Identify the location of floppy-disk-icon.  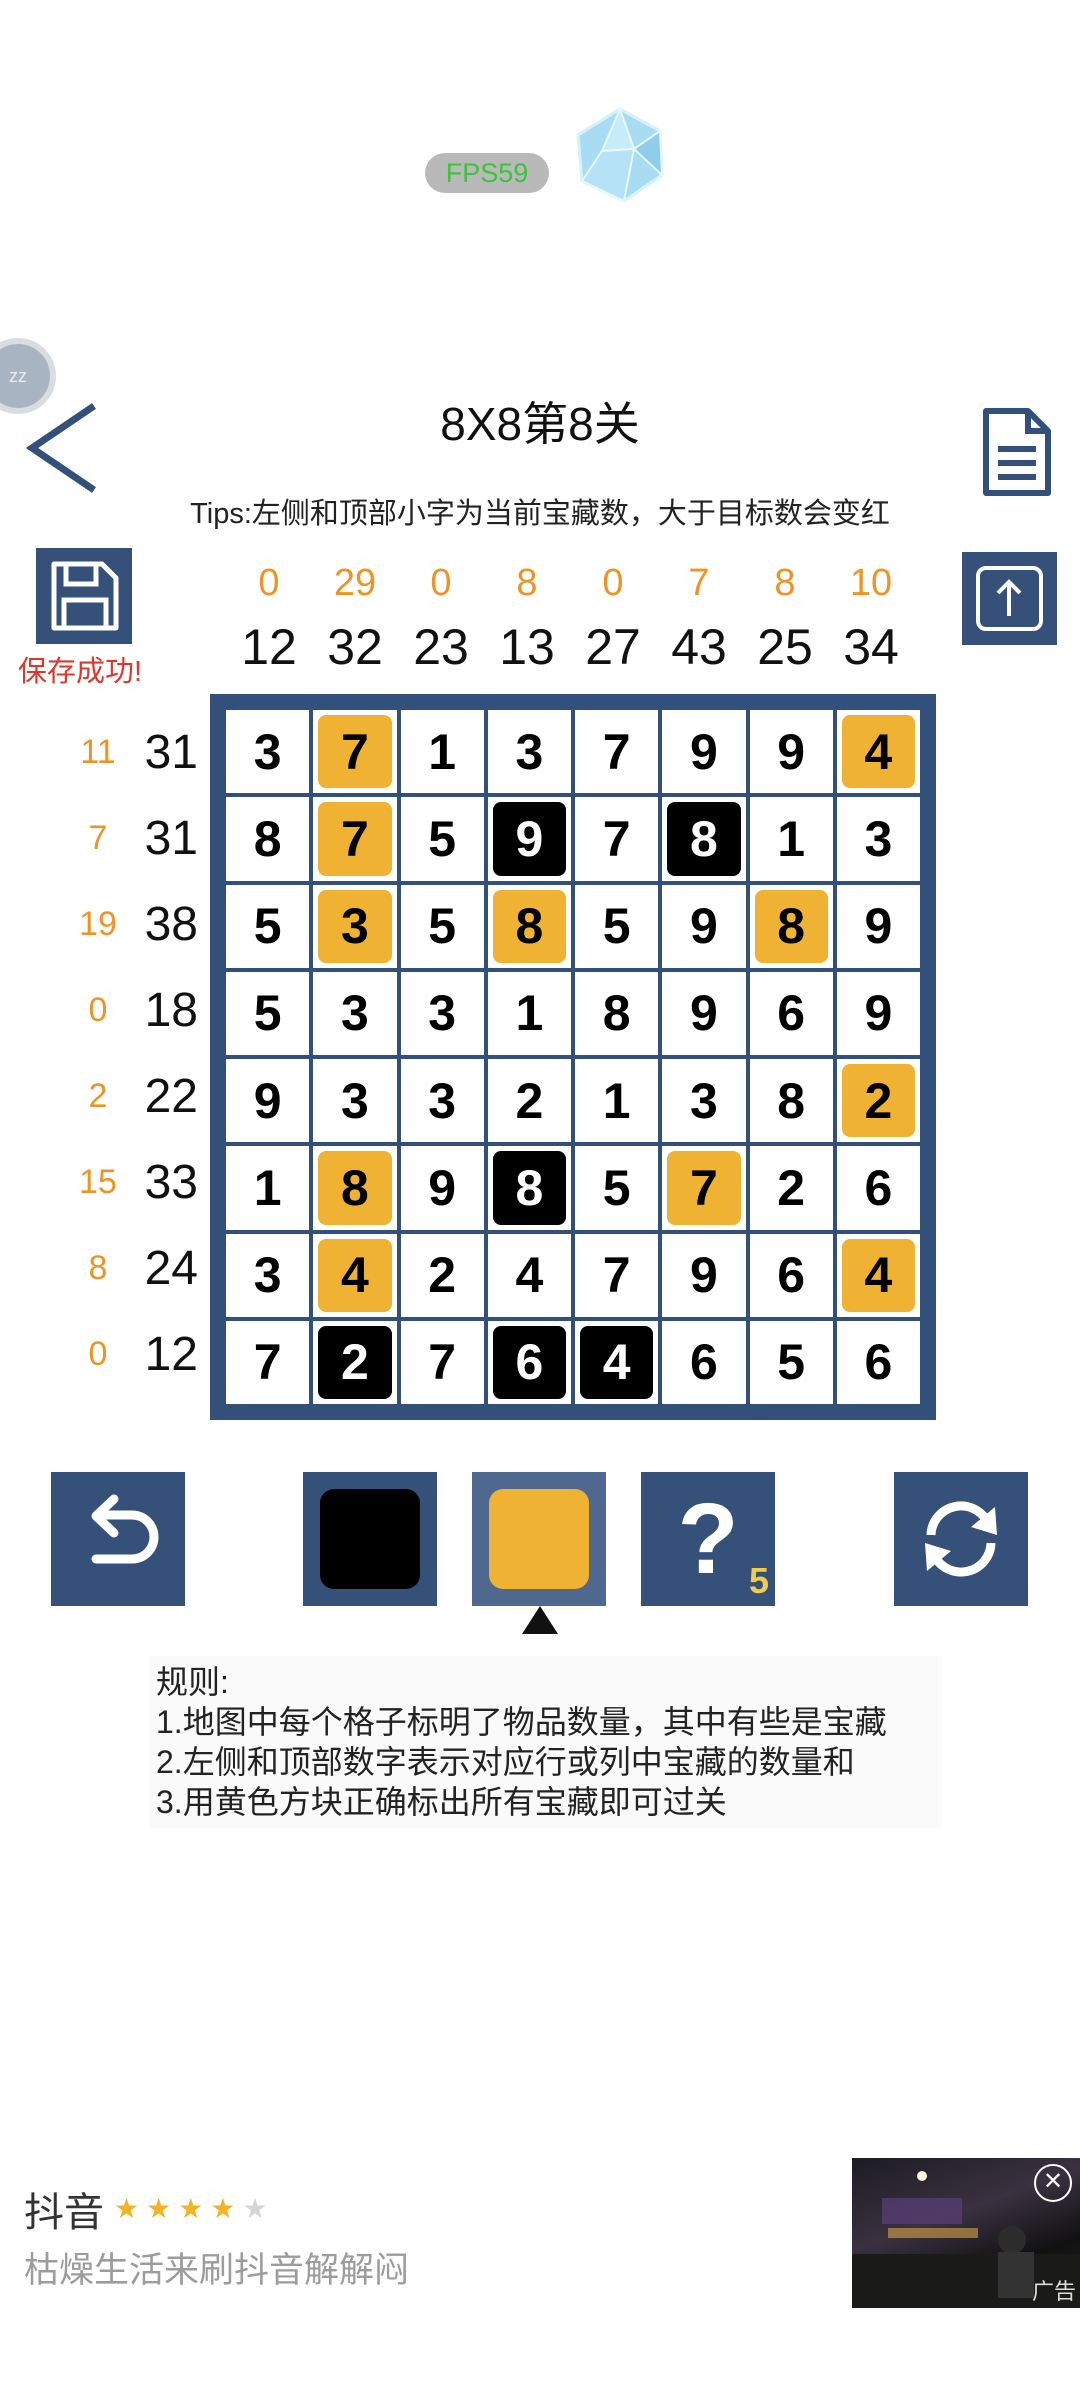
(85, 596).